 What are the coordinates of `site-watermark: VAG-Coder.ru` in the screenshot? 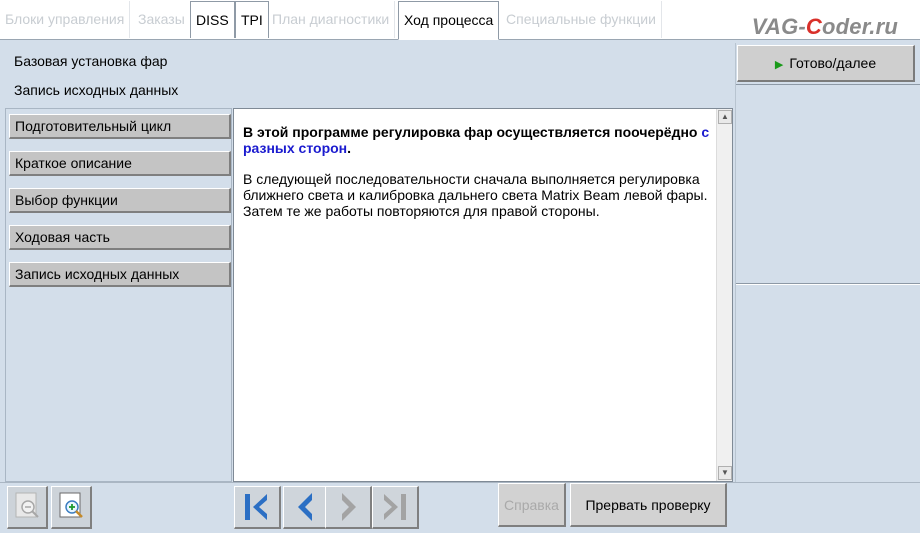 It's located at (824, 26).